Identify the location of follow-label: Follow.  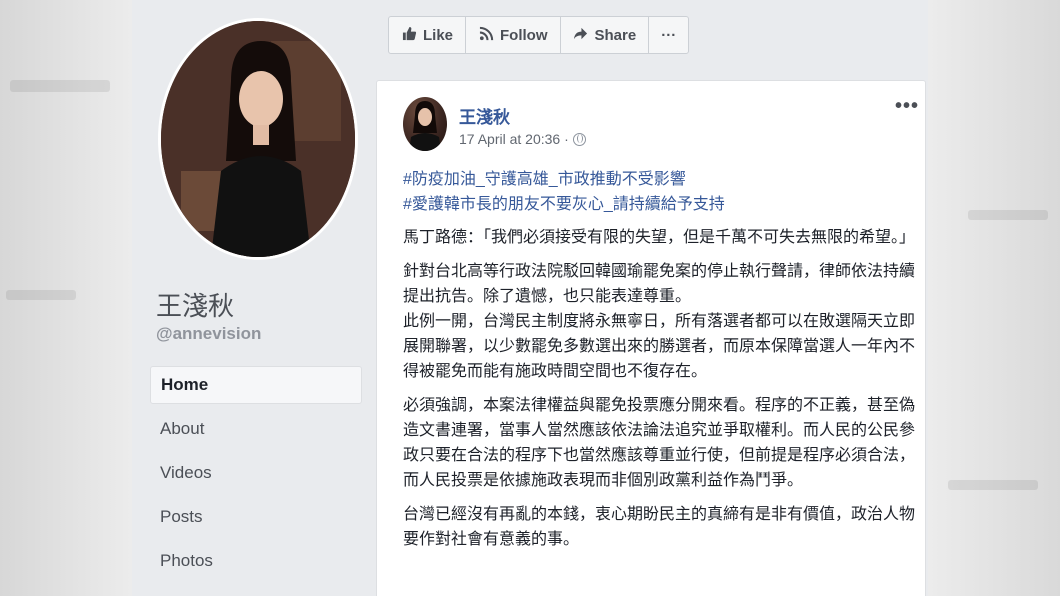
(524, 35).